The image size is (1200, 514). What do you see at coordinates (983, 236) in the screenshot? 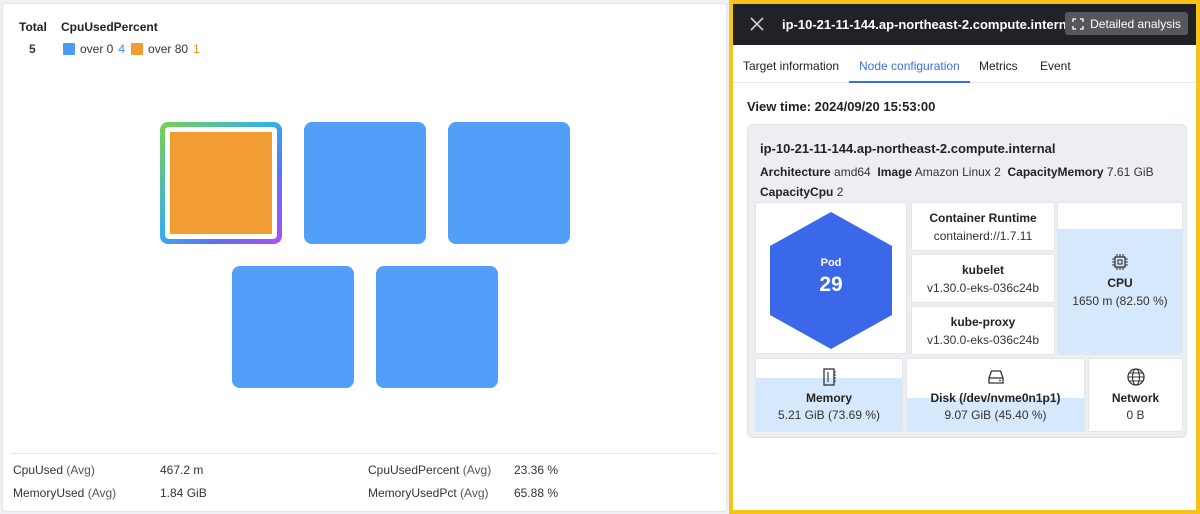
I see `container-runtime-value: containerd://1.7.11` at bounding box center [983, 236].